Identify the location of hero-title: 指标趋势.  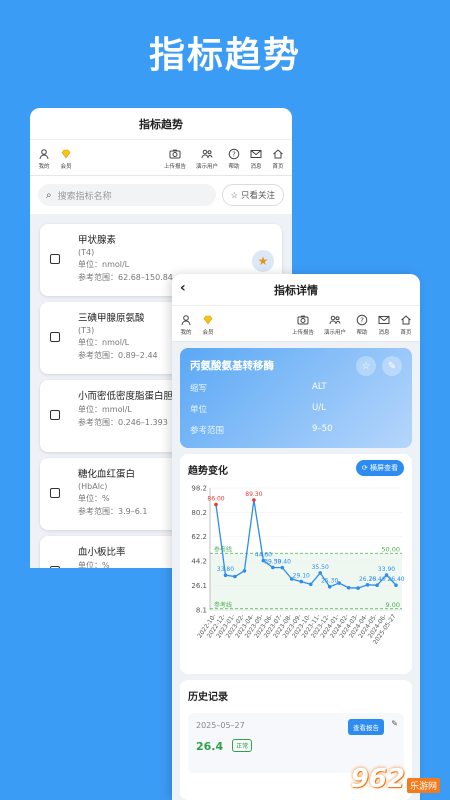
(224, 55).